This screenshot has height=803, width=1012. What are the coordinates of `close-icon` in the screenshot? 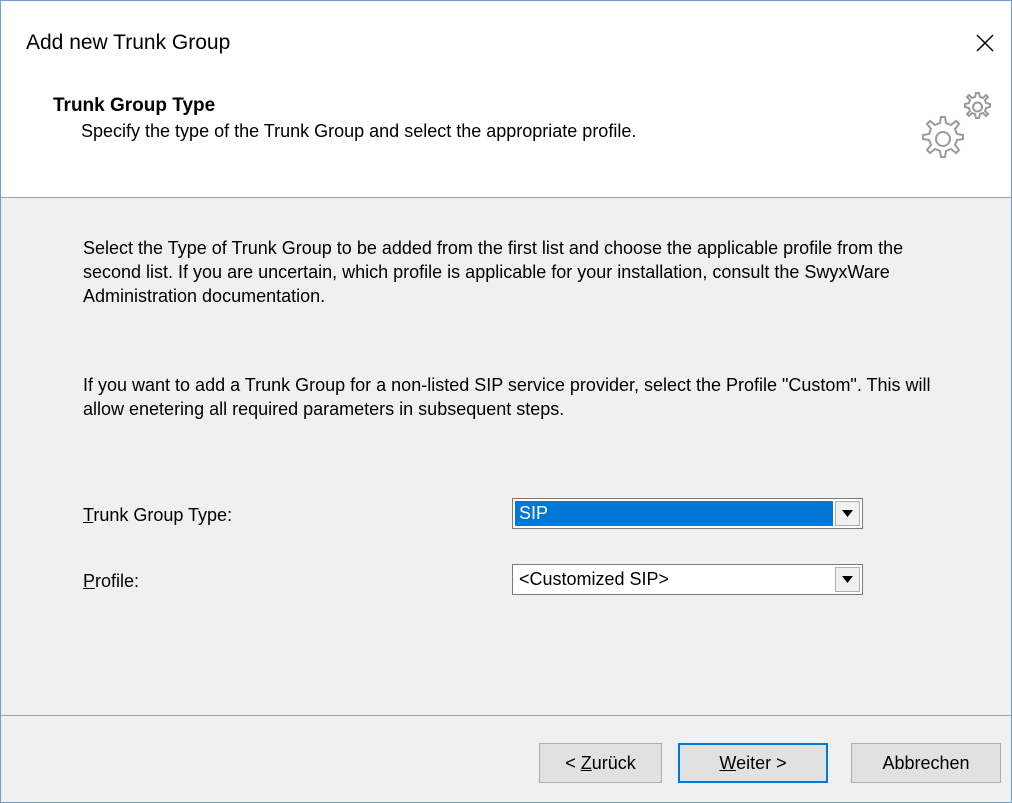 It's located at (985, 43).